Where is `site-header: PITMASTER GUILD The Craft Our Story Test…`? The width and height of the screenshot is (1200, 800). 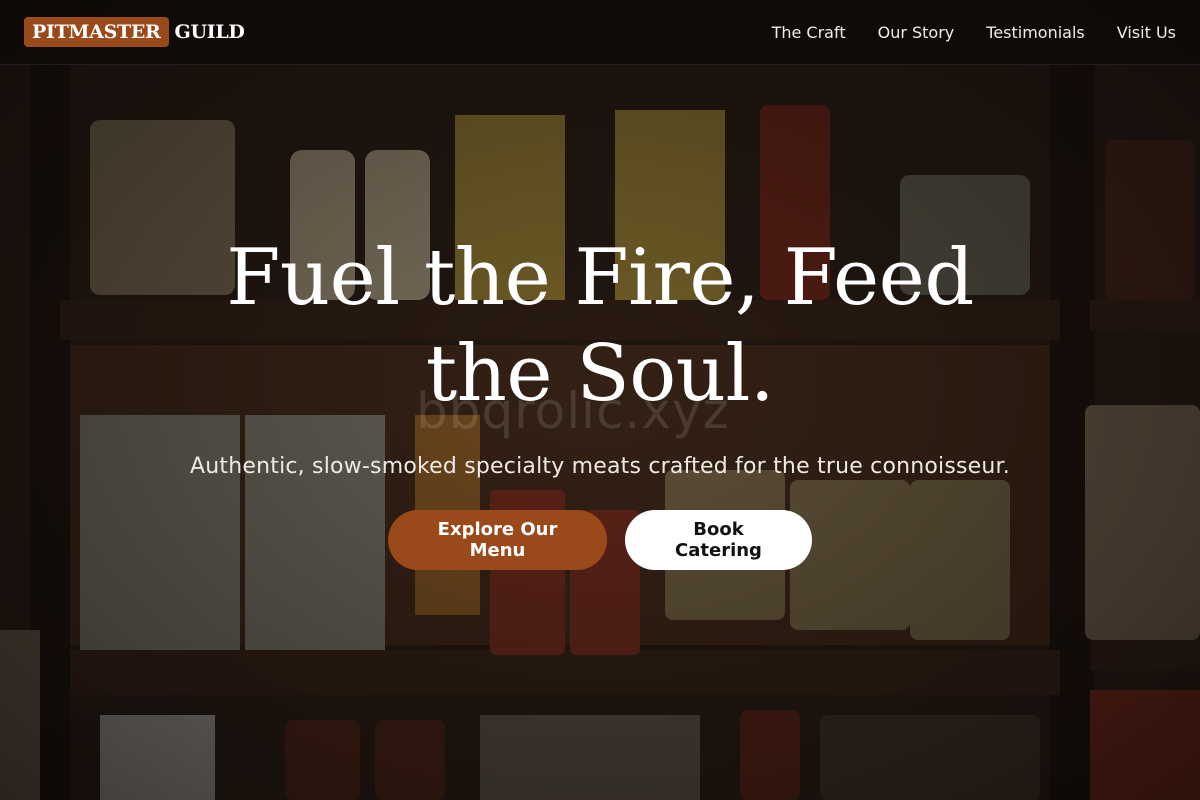
site-header: PITMASTER GUILD The Craft Our Story Test… is located at coordinates (600, 32).